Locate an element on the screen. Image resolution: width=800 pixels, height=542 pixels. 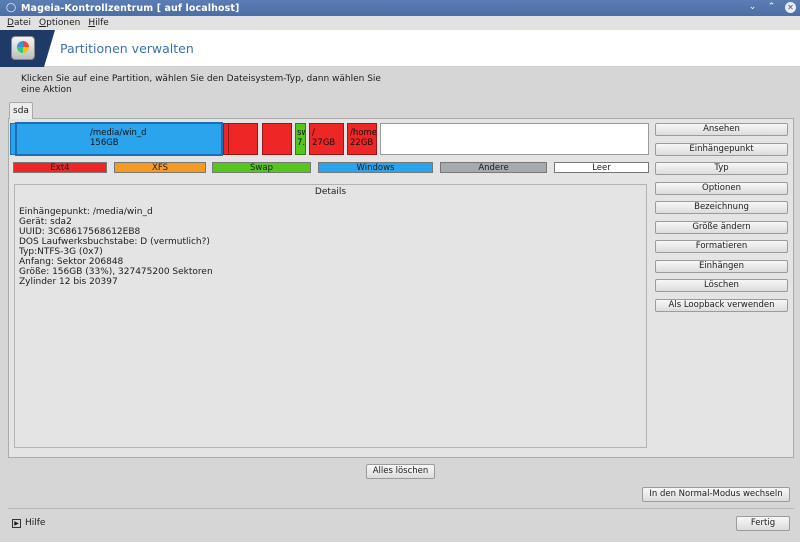
disk-icon is located at coordinates (23, 48).